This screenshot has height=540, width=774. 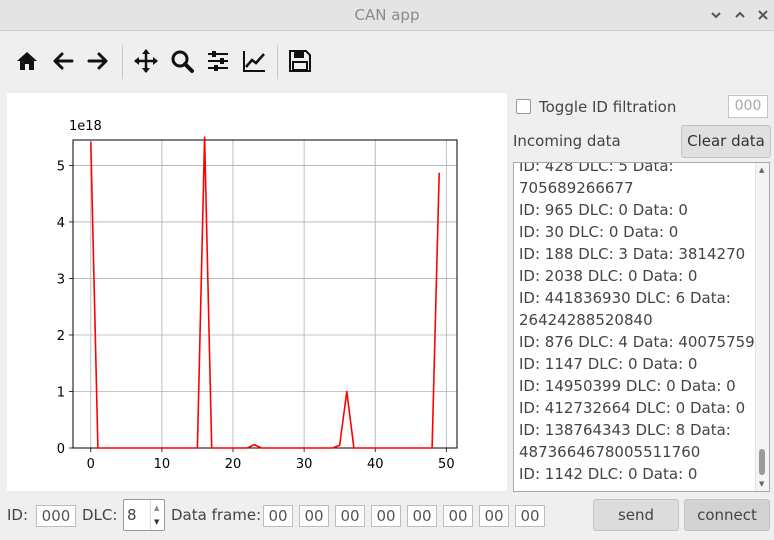 What do you see at coordinates (567, 141) in the screenshot?
I see `incoming-data-label: Incoming data` at bounding box center [567, 141].